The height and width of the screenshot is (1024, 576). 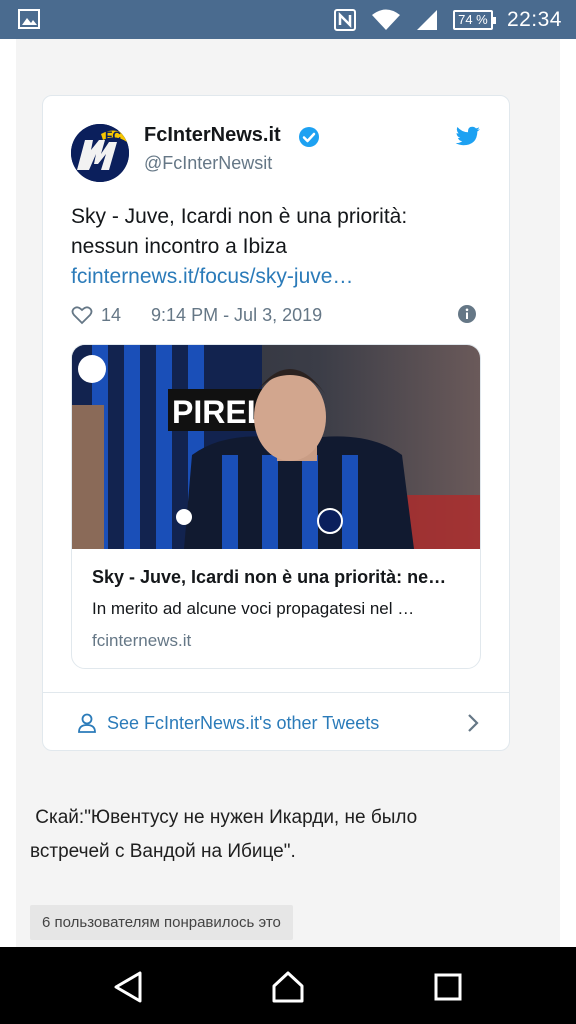 What do you see at coordinates (142, 640) in the screenshot?
I see `card-domain: fcinternews.it` at bounding box center [142, 640].